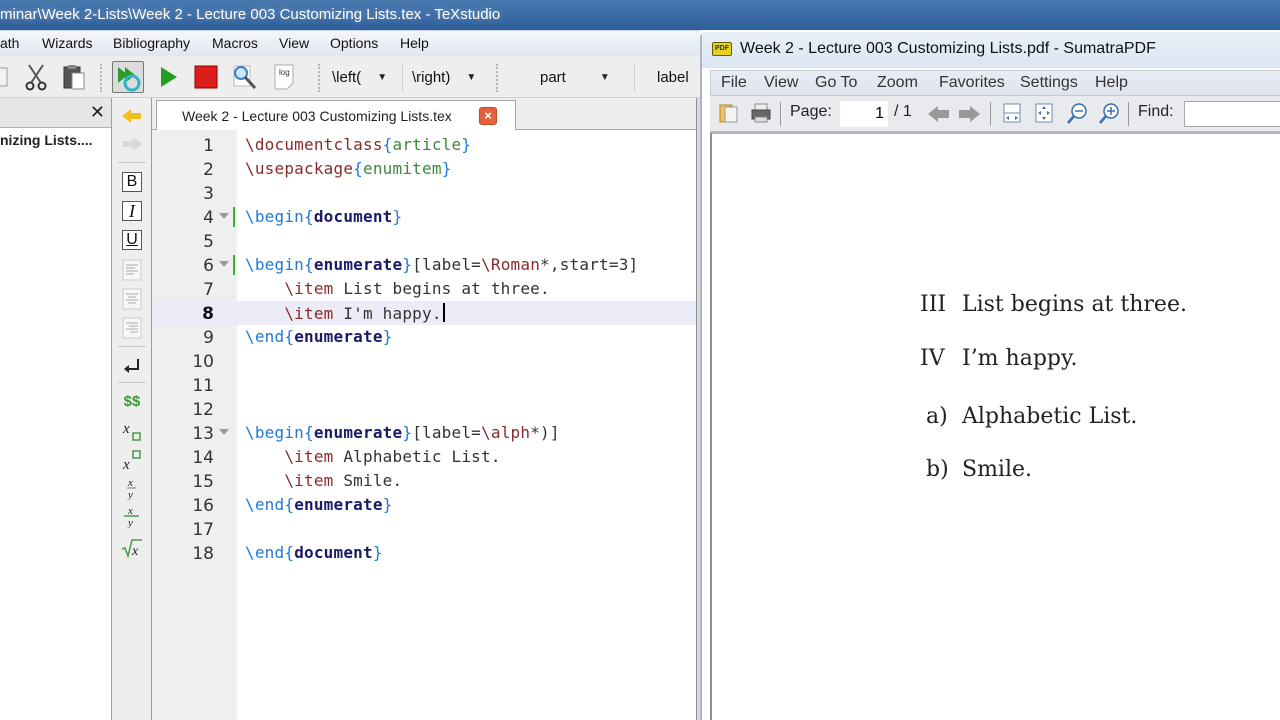 The width and height of the screenshot is (1280, 720). I want to click on underline-button: U, so click(132, 240).